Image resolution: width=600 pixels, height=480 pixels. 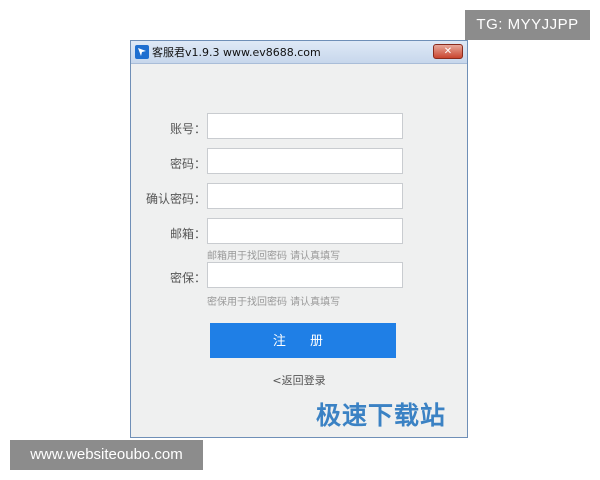 What do you see at coordinates (305, 275) in the screenshot?
I see `security-input` at bounding box center [305, 275].